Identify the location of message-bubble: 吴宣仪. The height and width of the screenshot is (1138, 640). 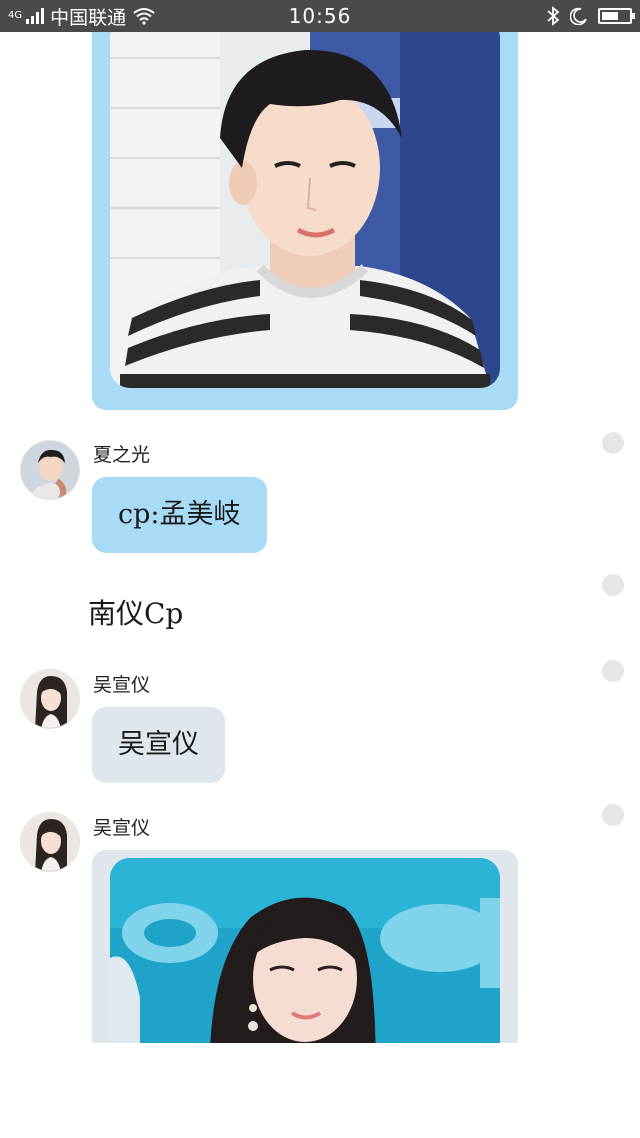
(158, 745).